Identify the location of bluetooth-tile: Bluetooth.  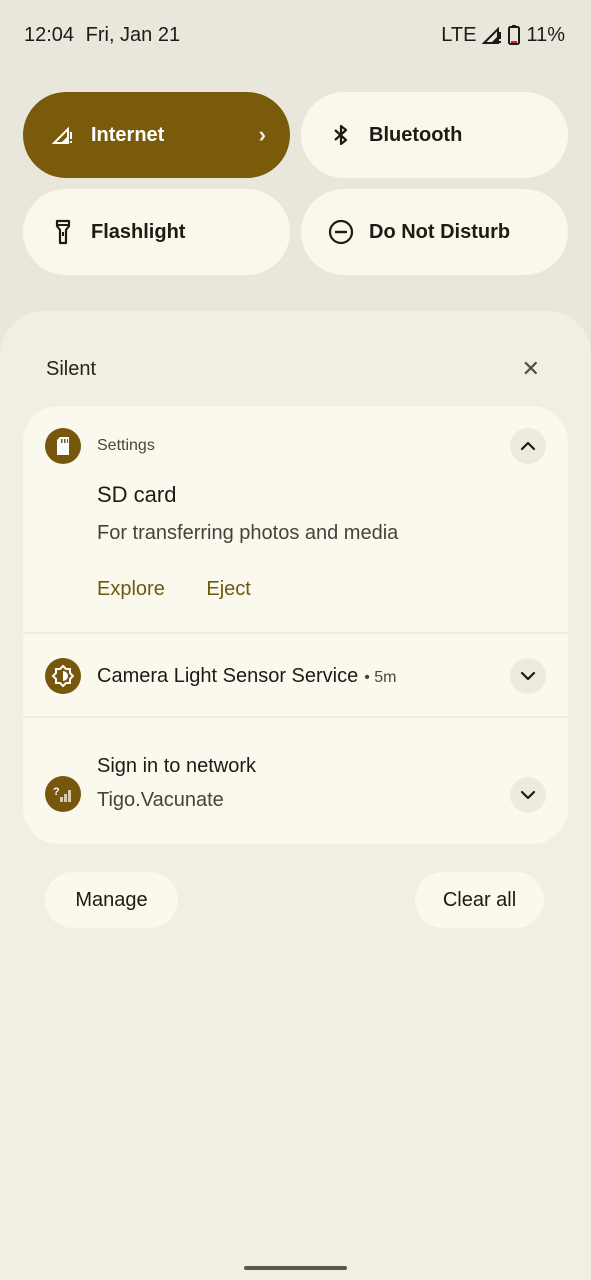
(434, 135).